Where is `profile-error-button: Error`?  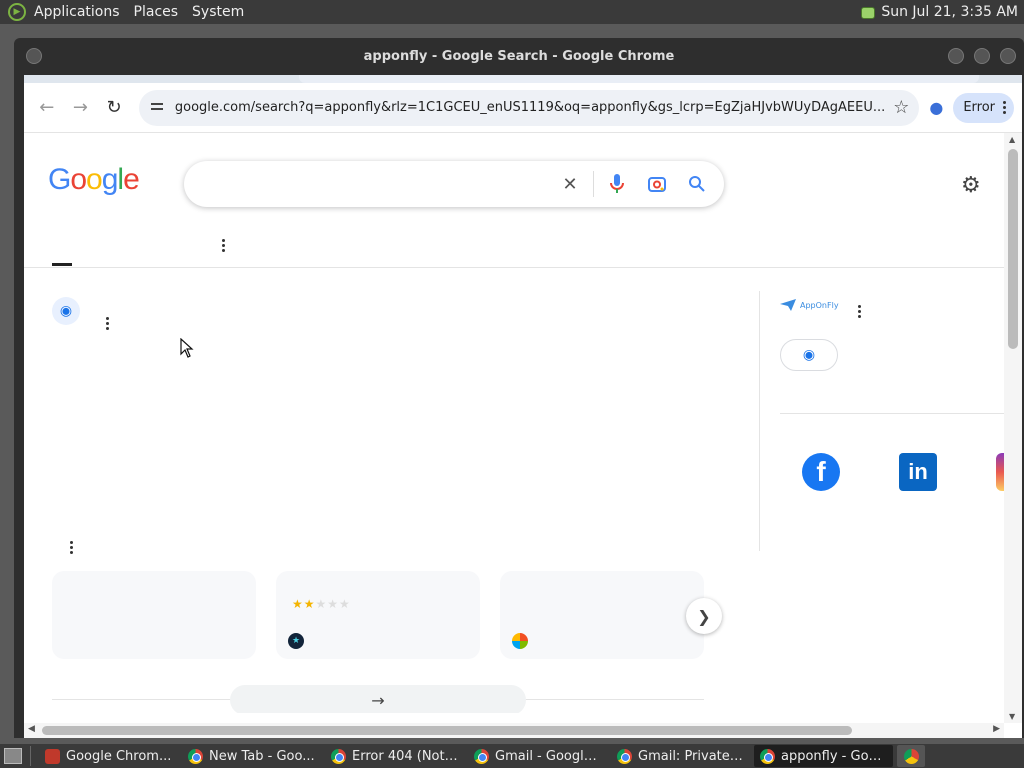 profile-error-button: Error is located at coordinates (984, 107).